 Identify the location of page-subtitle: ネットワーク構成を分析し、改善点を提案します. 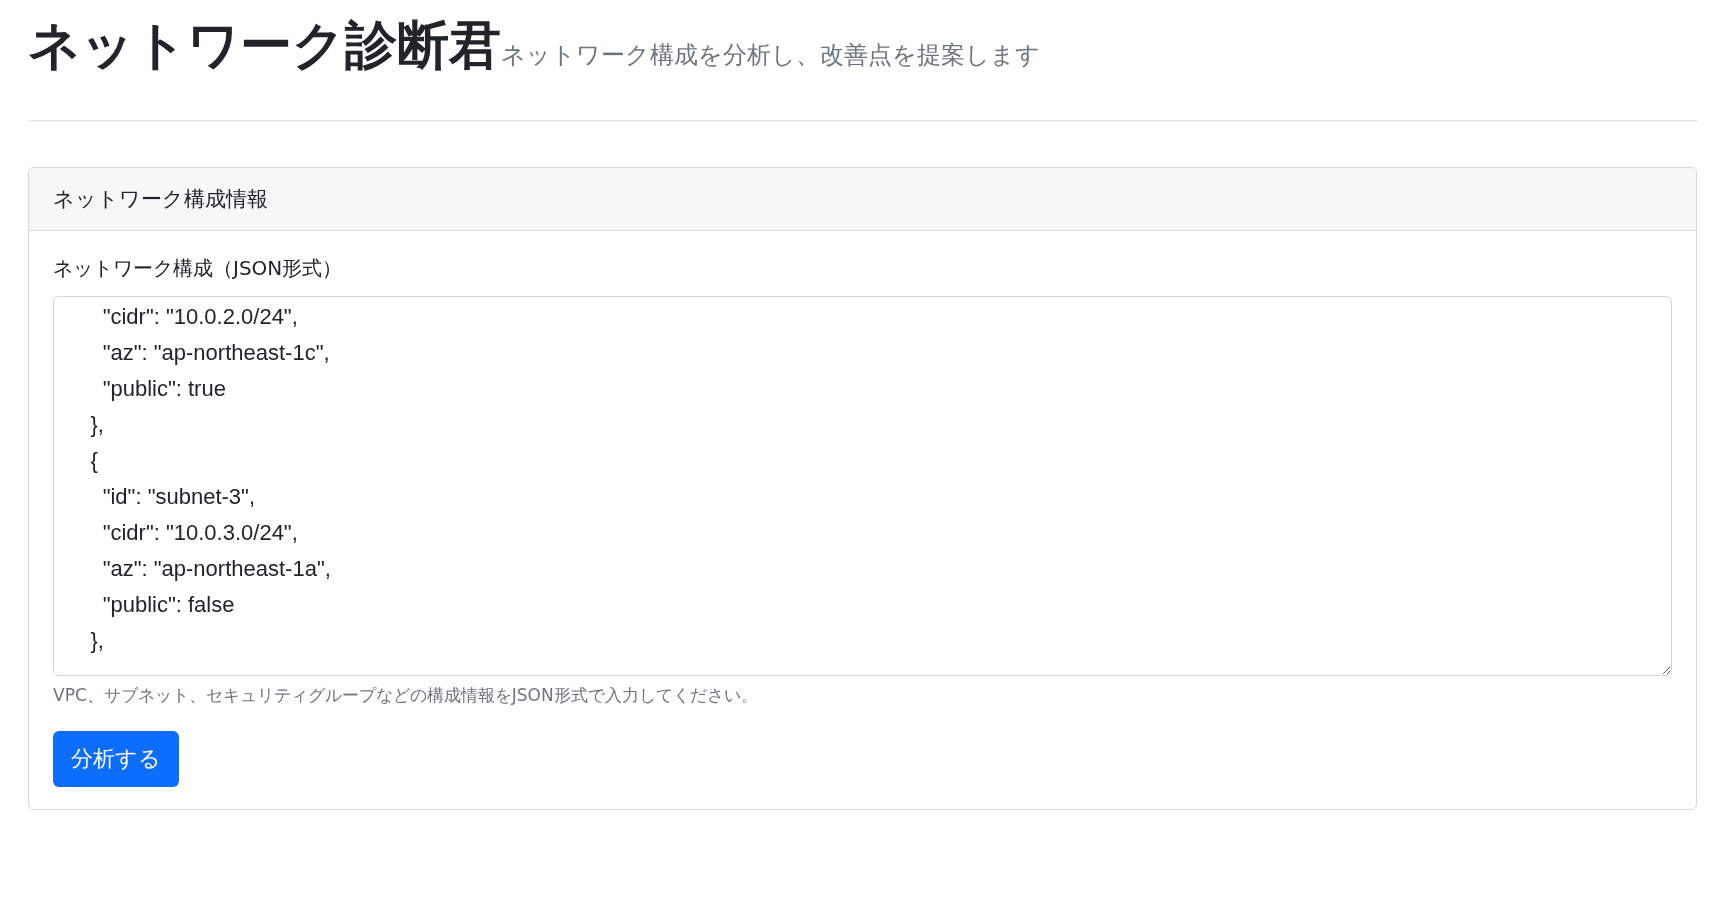
(770, 55).